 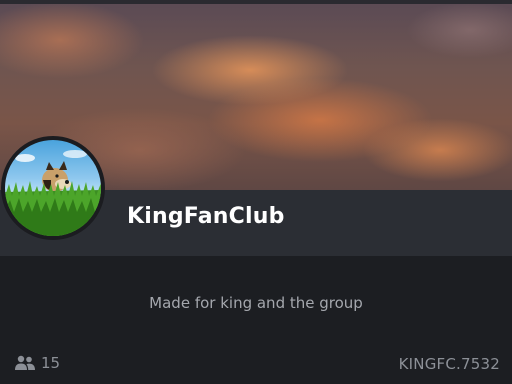 What do you see at coordinates (256, 303) in the screenshot?
I see `group-description: Made for king and the group` at bounding box center [256, 303].